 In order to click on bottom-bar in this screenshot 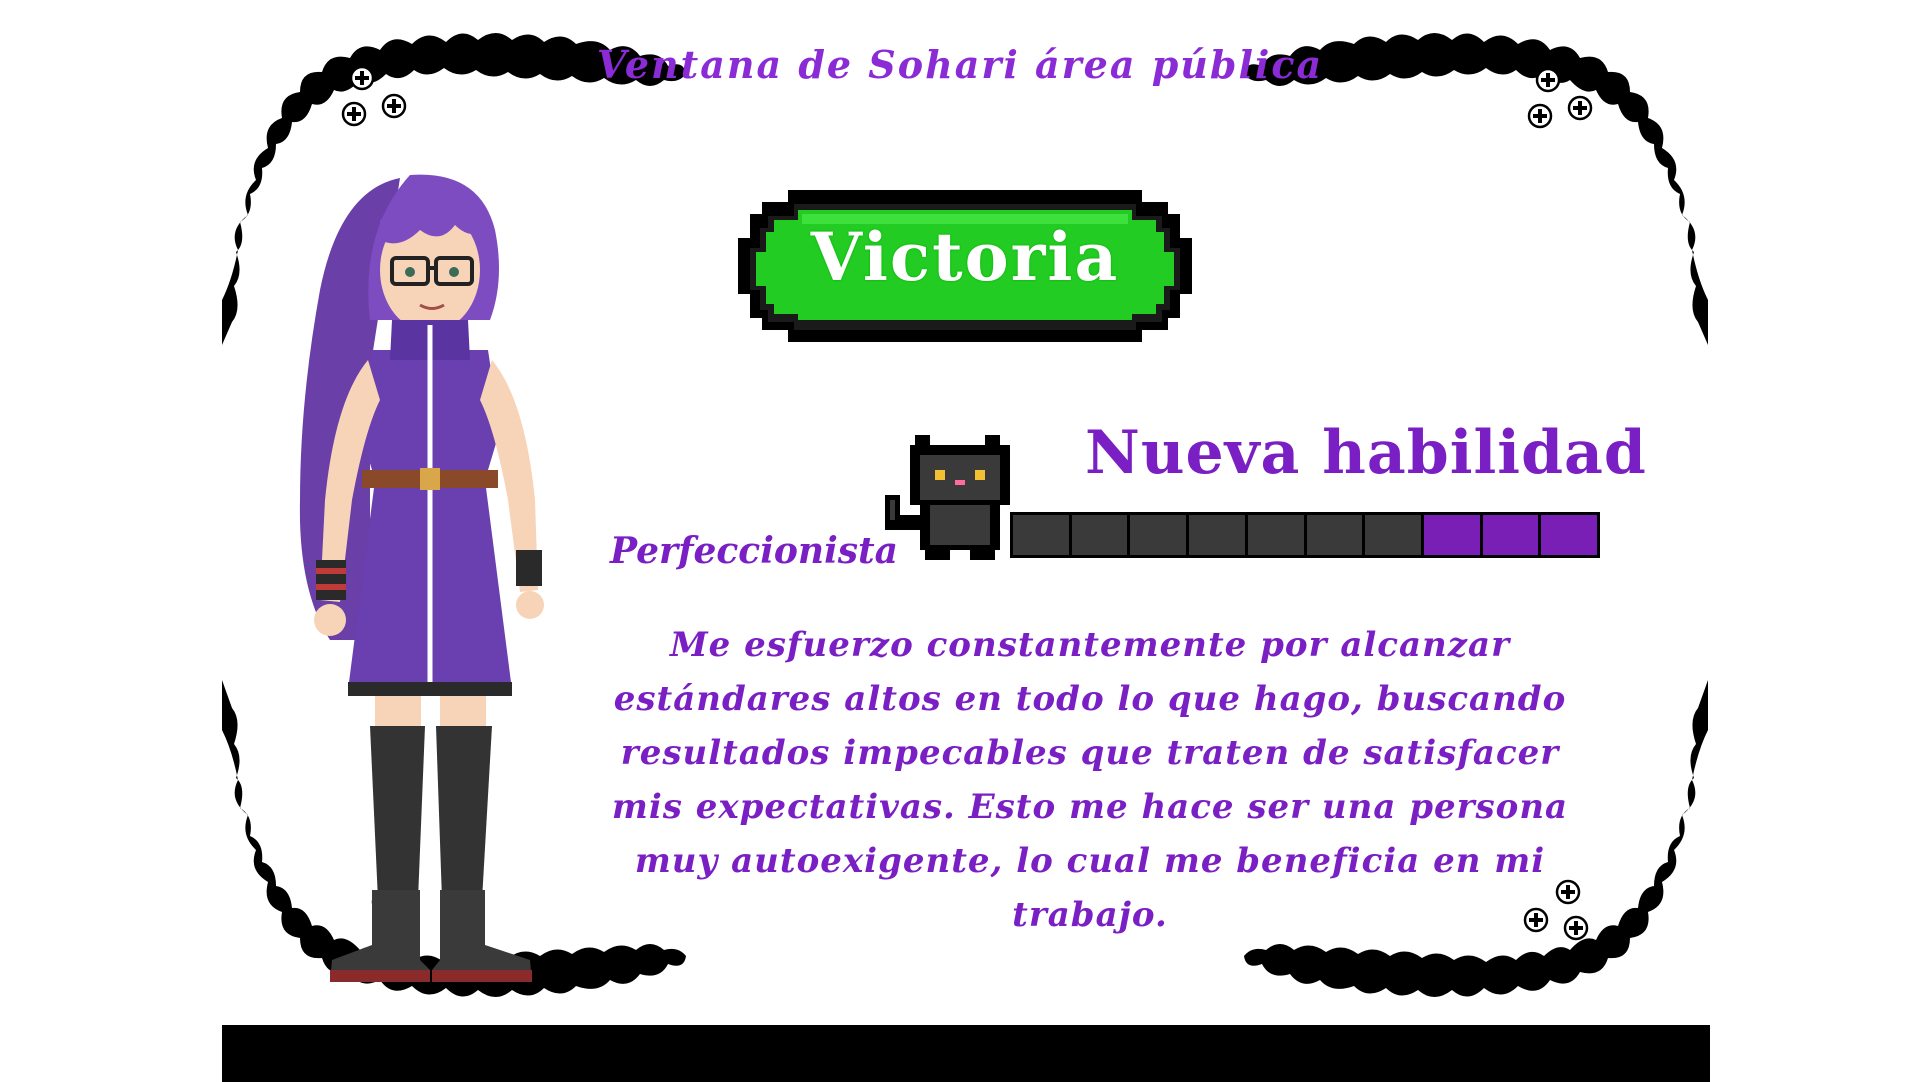, I will do `click(966, 1053)`.